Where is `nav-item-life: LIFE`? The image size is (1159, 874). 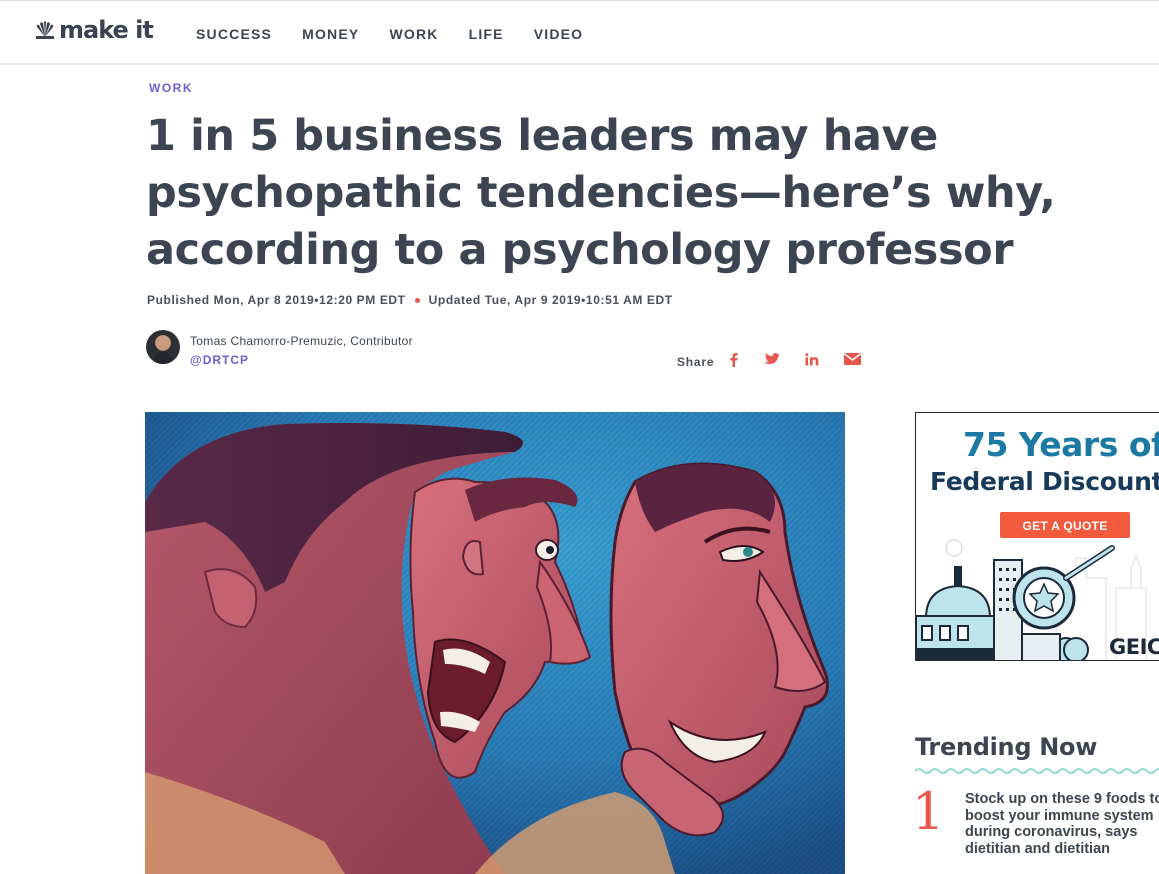
nav-item-life: LIFE is located at coordinates (486, 34).